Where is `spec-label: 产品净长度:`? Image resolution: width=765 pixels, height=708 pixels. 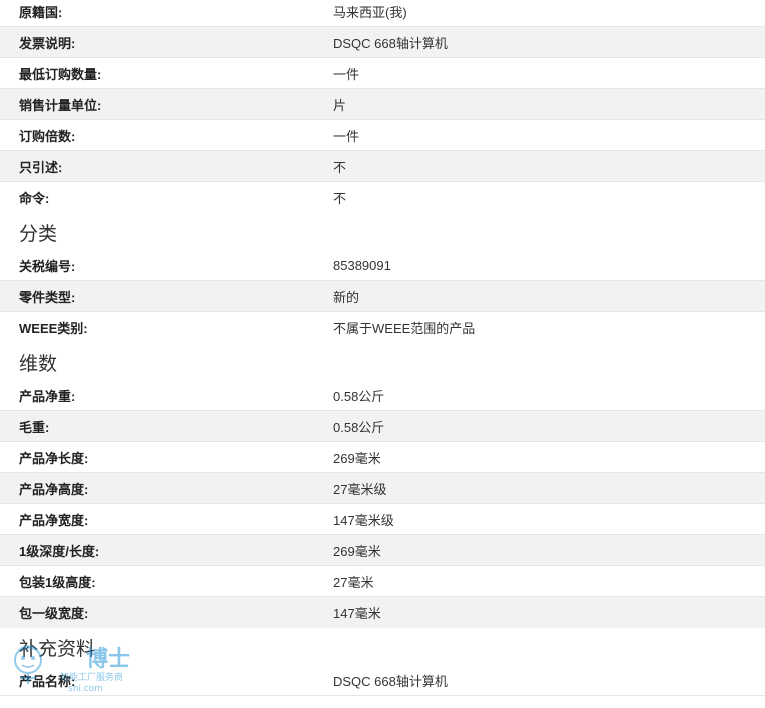 spec-label: 产品净长度: is located at coordinates (54, 458).